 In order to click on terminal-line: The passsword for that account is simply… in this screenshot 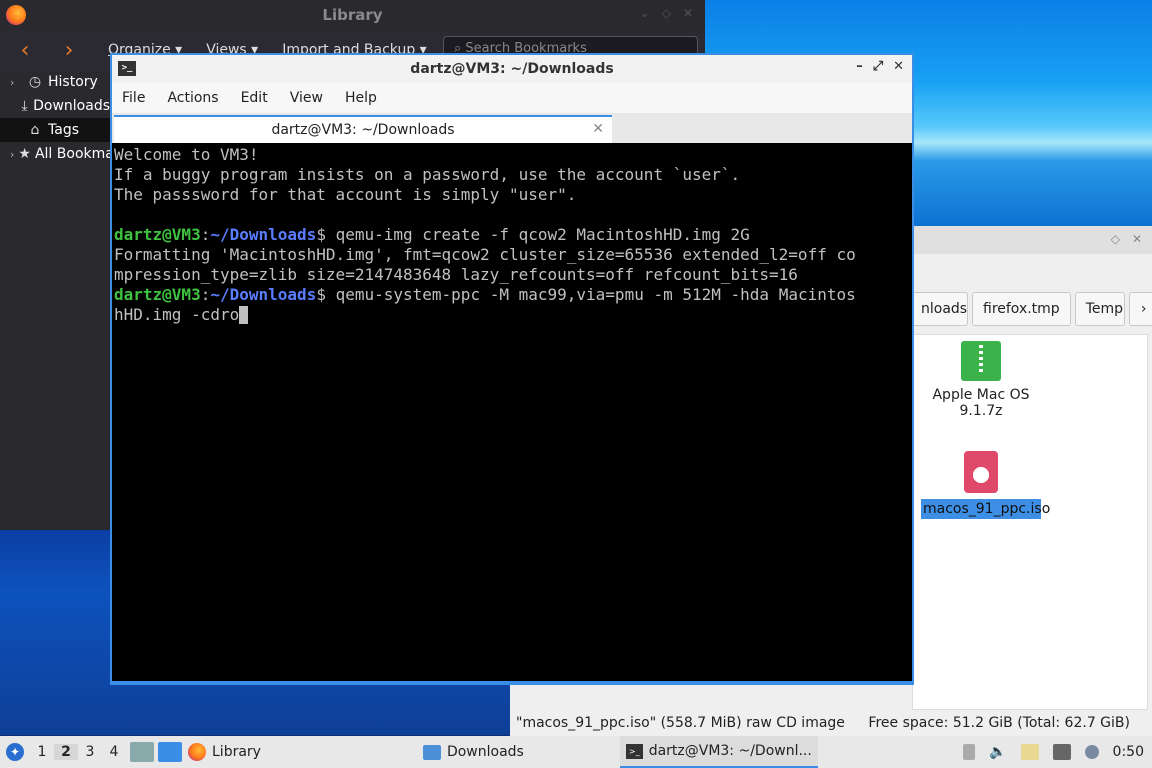, I will do `click(345, 194)`.